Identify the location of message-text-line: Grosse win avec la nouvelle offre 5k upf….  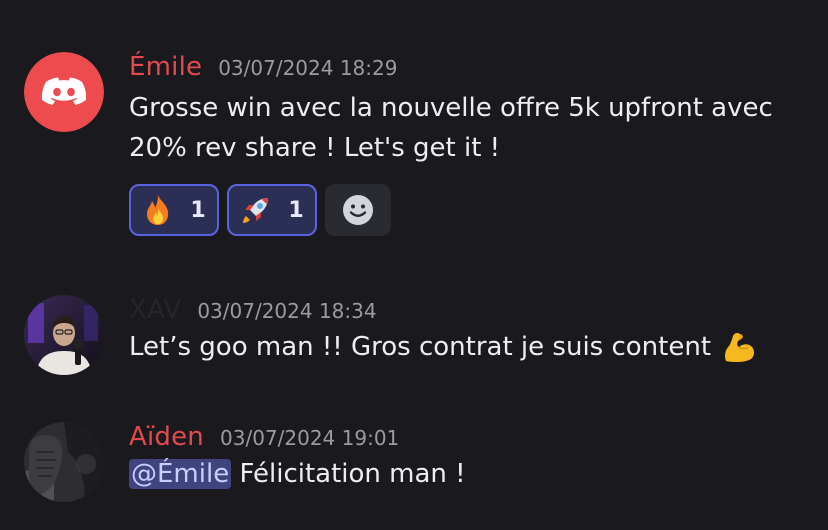
(451, 108).